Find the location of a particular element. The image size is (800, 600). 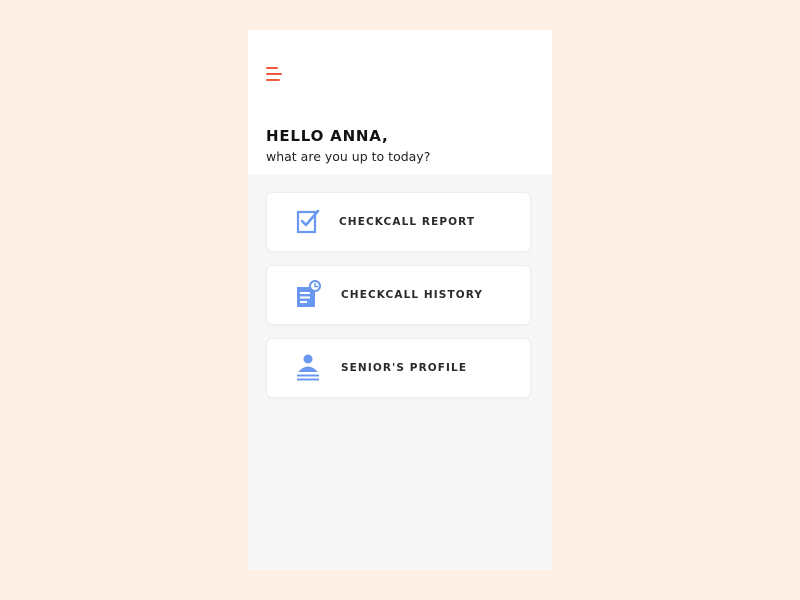

hamburger-menu-icon is located at coordinates (274, 74).